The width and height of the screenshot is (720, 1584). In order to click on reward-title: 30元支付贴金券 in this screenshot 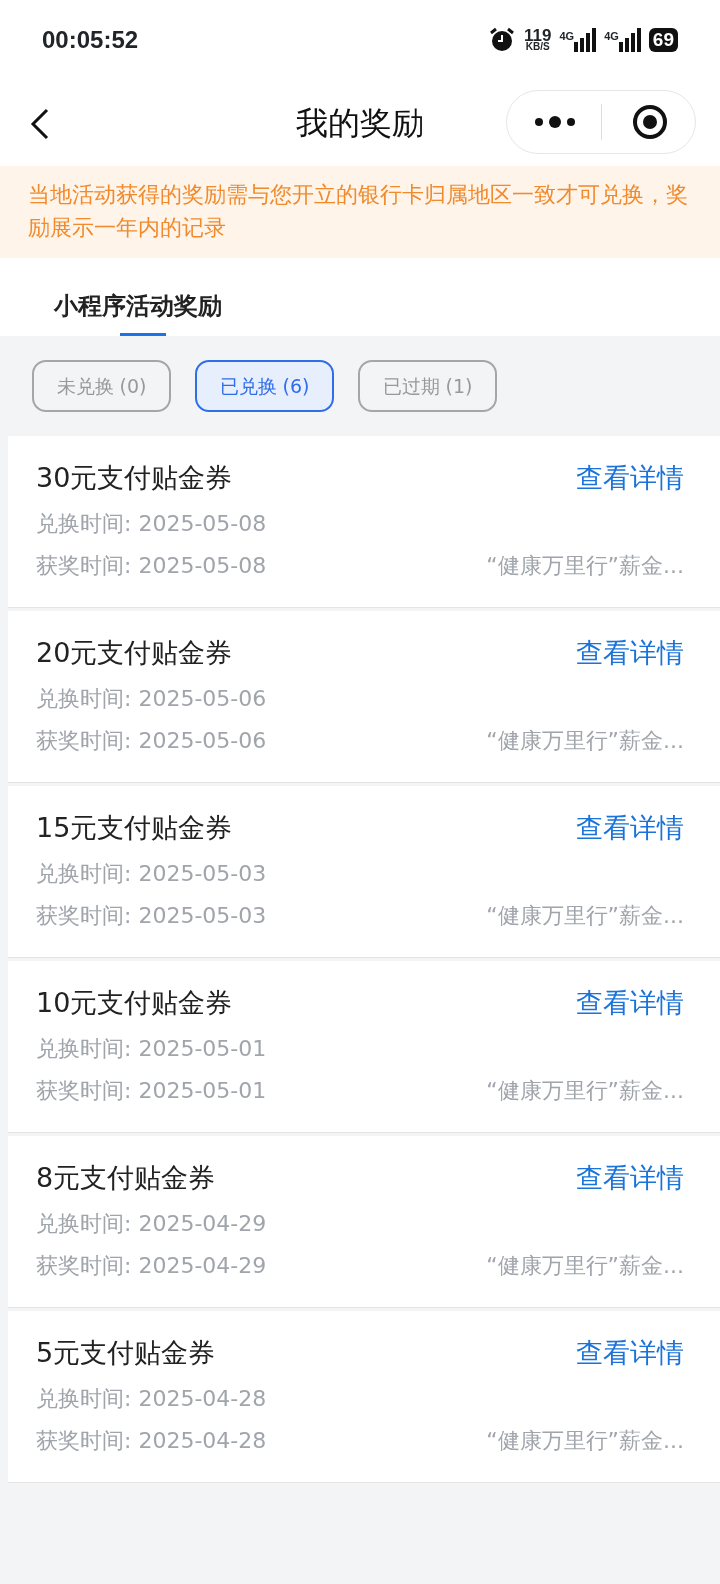, I will do `click(134, 478)`.